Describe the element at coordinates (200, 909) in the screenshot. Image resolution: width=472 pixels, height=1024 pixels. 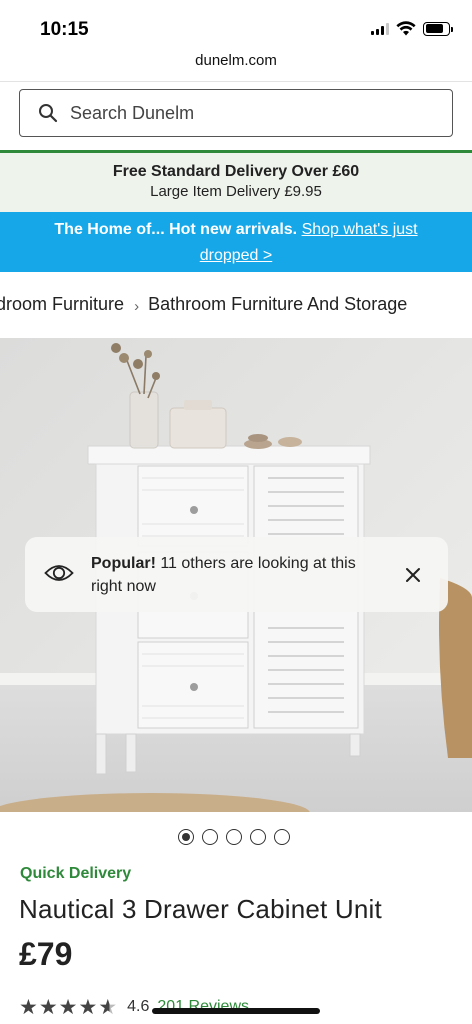
I see `product-title: Nautical 3 Drawer Cabinet Unit` at that location.